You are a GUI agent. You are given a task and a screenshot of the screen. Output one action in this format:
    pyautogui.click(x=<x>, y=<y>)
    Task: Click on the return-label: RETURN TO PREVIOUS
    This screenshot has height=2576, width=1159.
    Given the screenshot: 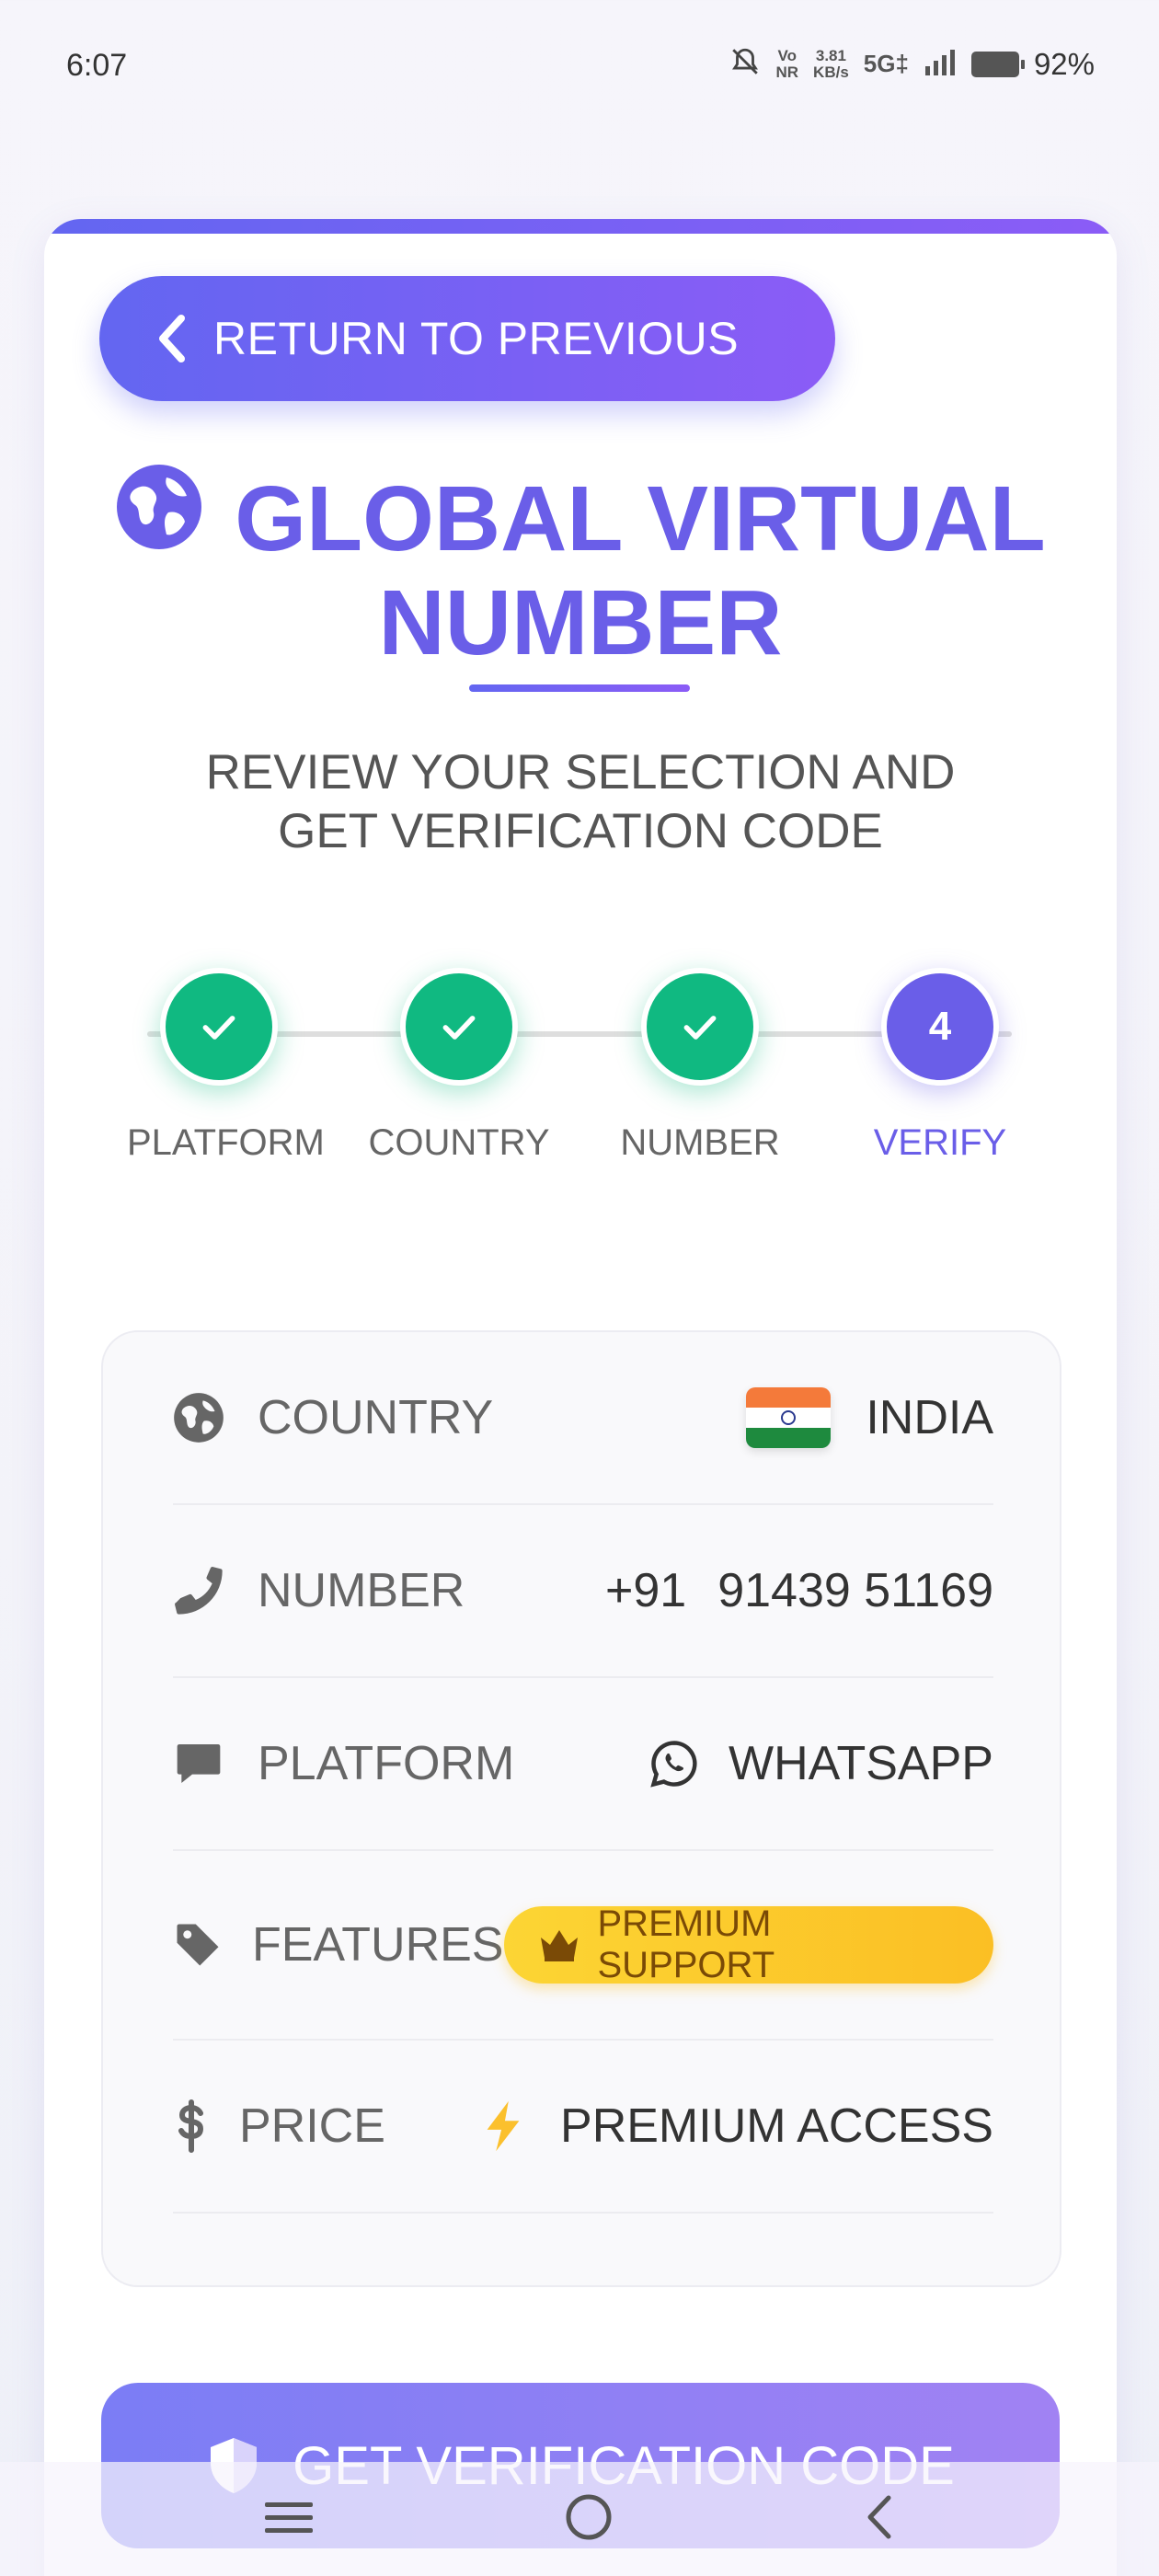 What is the action you would take?
    pyautogui.click(x=476, y=338)
    